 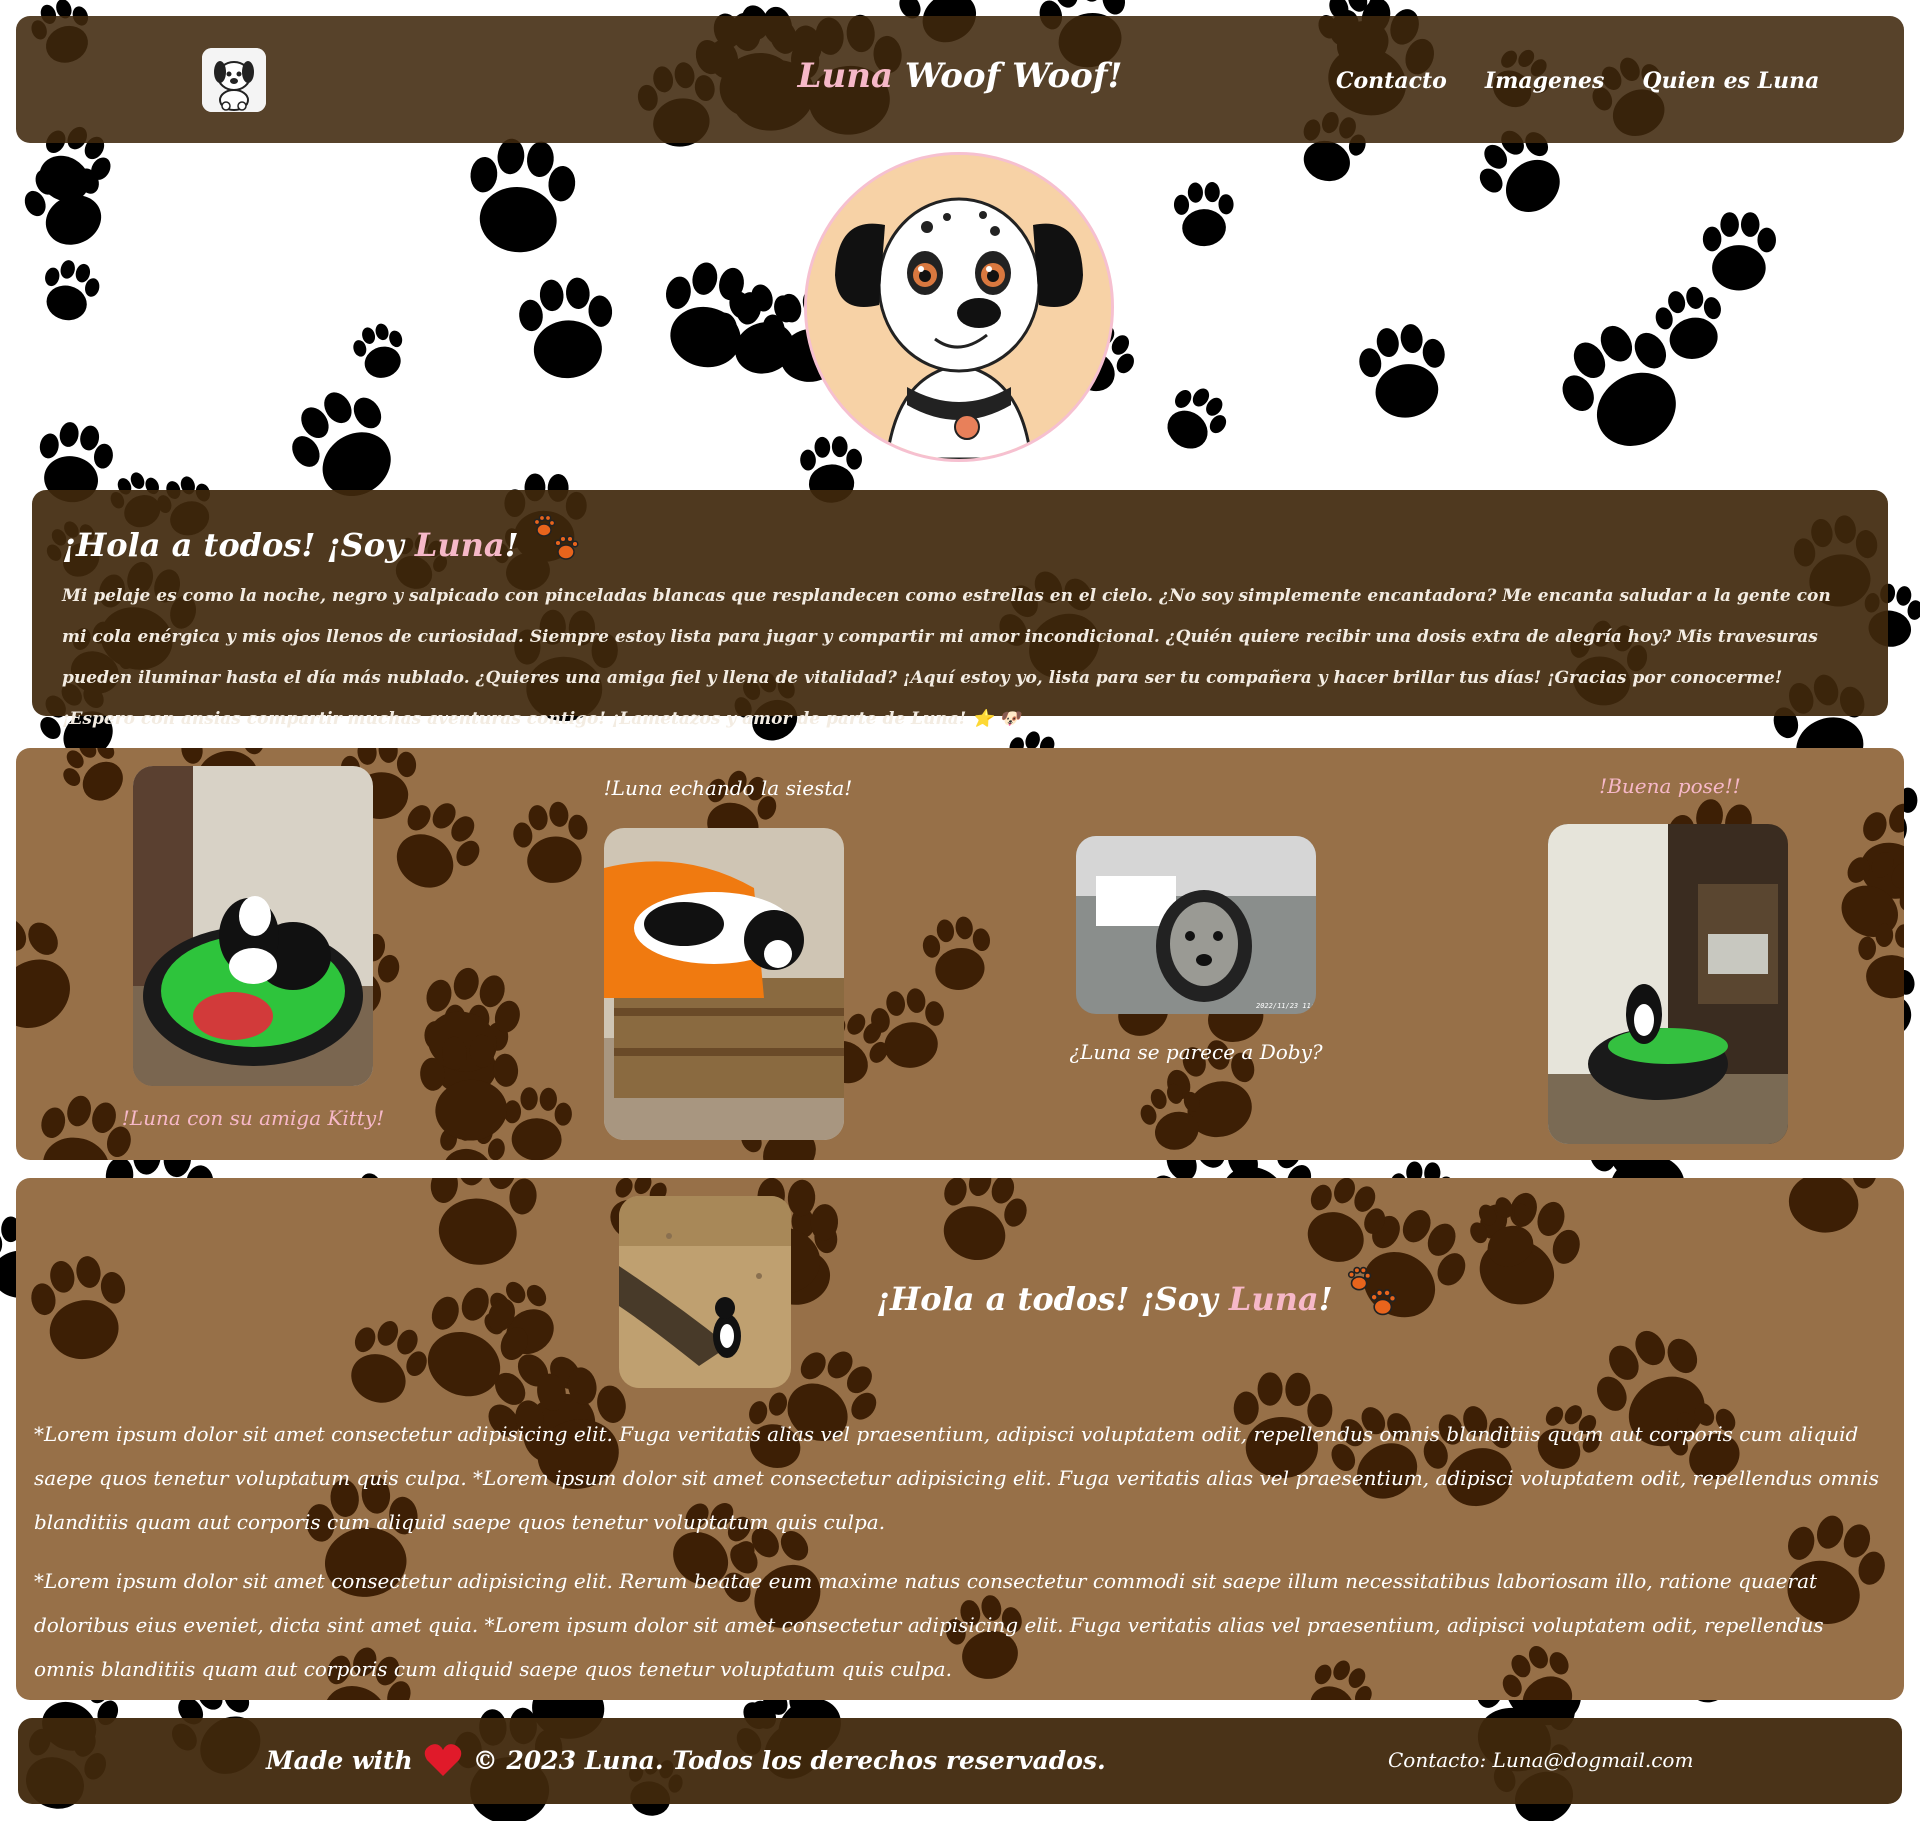 What do you see at coordinates (1391, 81) in the screenshot?
I see `nav-link-contacto: Contacto` at bounding box center [1391, 81].